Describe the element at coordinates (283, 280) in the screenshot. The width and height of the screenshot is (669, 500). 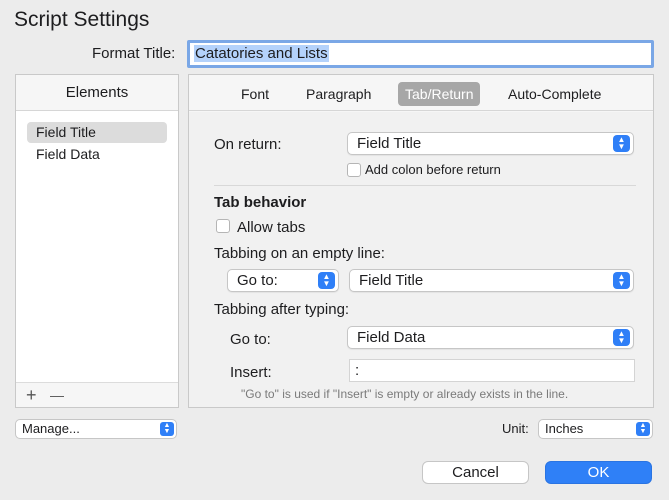
I see `empty-line-action-popup: Go to: ▲ ▼` at that location.